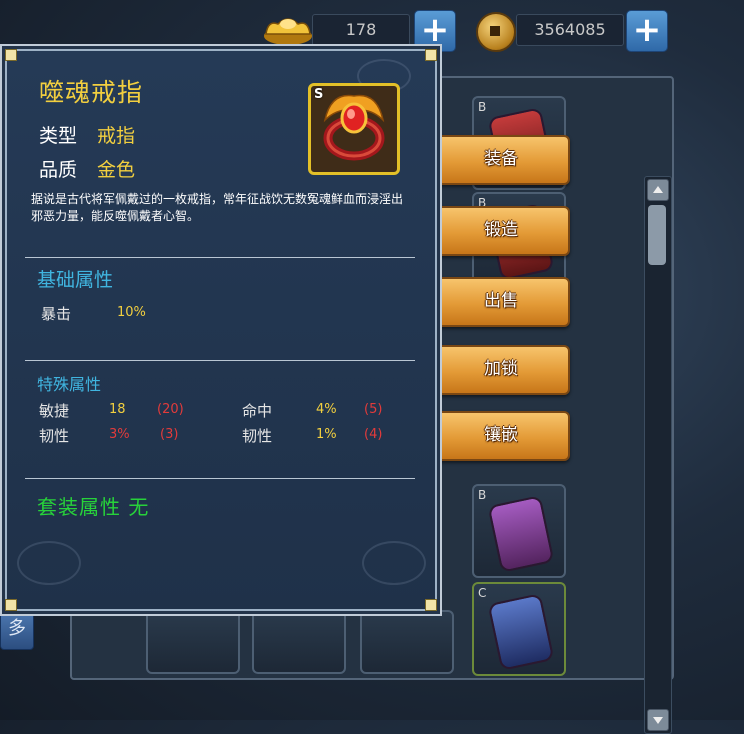  Describe the element at coordinates (658, 190) in the screenshot. I see `scroll-up-icon` at that location.